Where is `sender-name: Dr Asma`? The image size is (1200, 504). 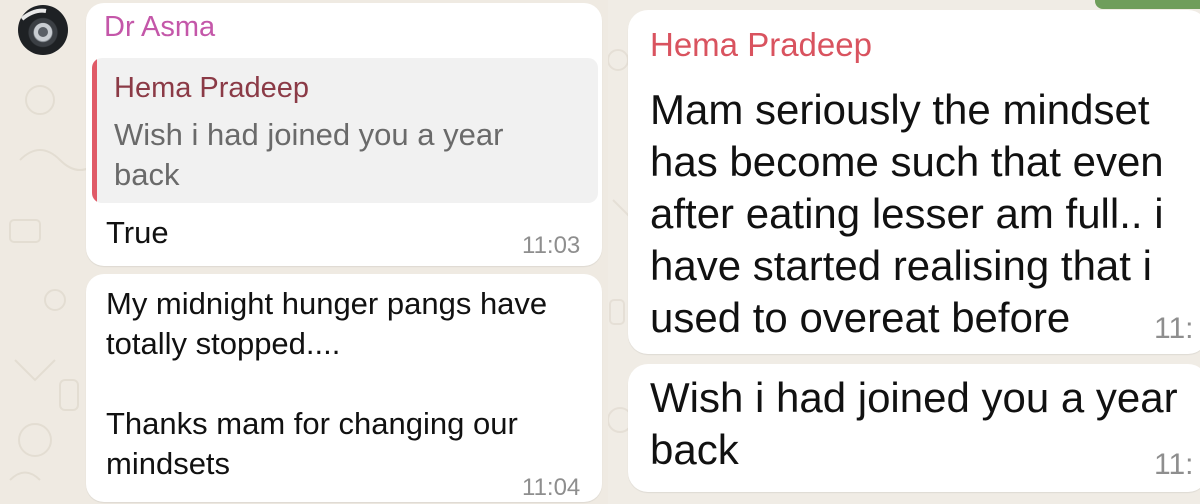 sender-name: Dr Asma is located at coordinates (160, 27).